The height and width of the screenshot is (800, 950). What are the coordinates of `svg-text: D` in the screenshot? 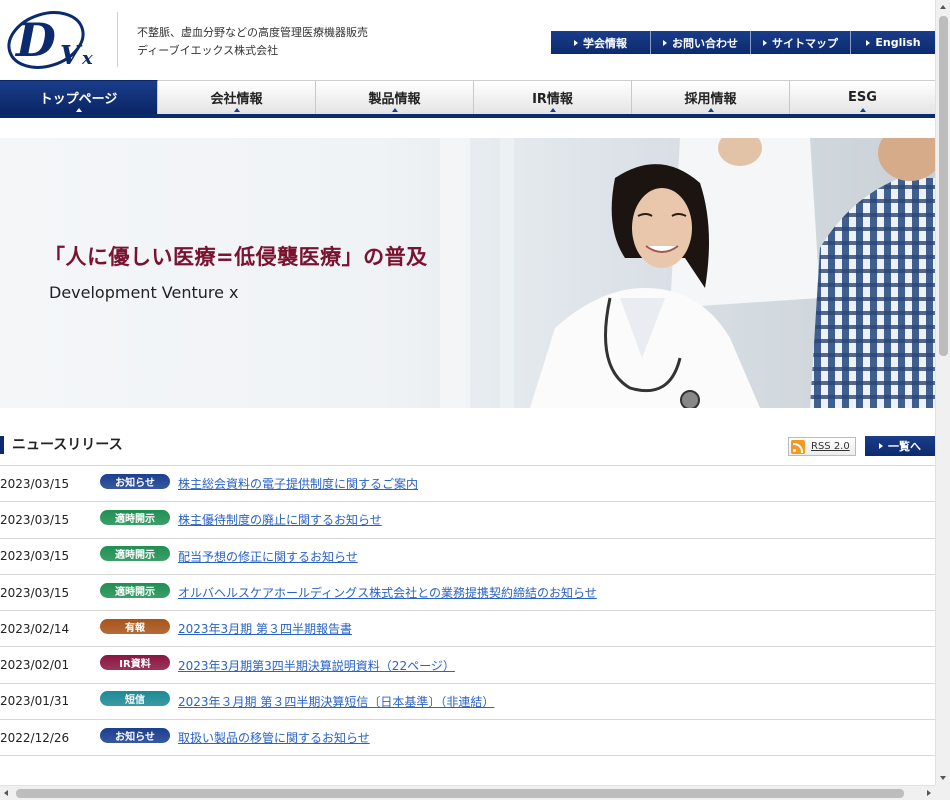 It's located at (35, 40).